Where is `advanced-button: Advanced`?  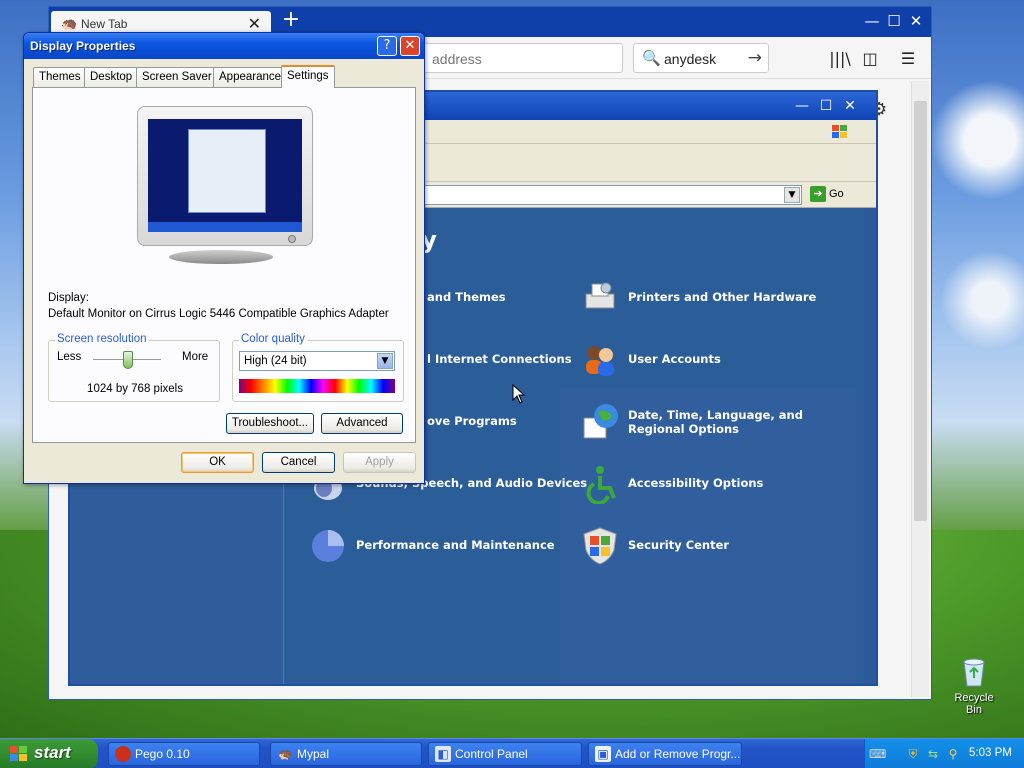
advanced-button: Advanced is located at coordinates (362, 423).